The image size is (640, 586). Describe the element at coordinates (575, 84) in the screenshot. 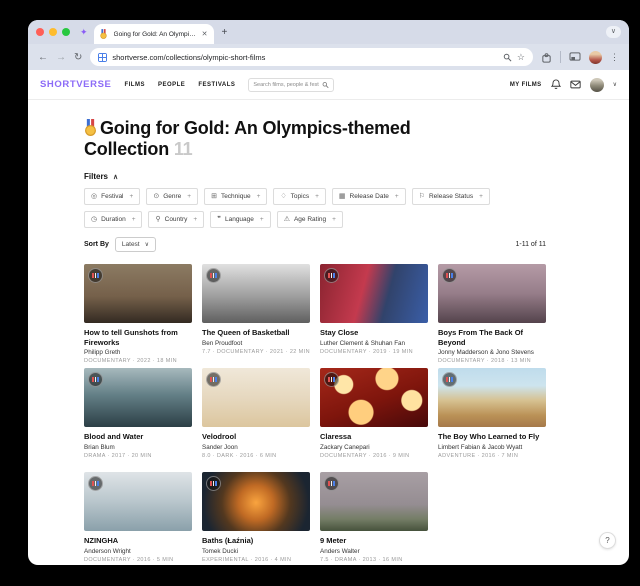

I see `messages-envelope-icon` at that location.